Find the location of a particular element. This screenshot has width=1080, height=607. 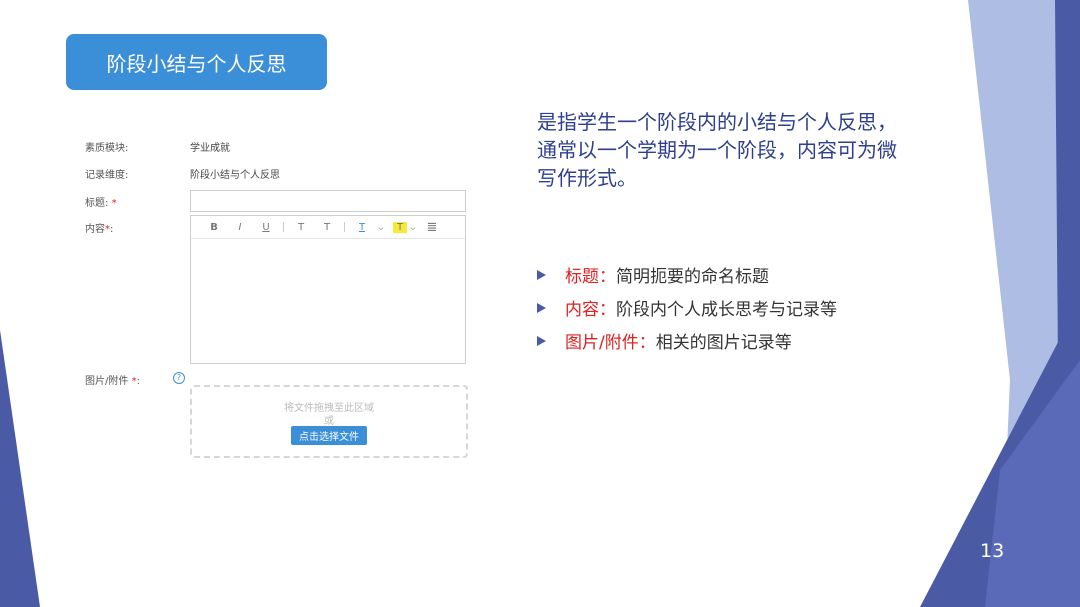

attachment-colon: : is located at coordinates (138, 381).